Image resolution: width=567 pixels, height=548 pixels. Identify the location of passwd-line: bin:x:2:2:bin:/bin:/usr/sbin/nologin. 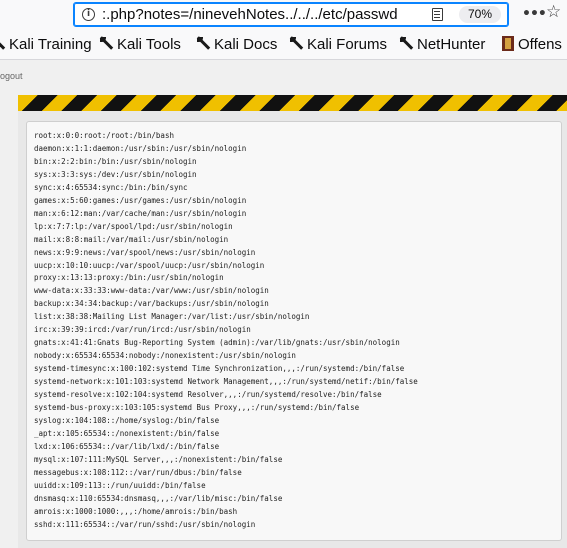
(115, 161).